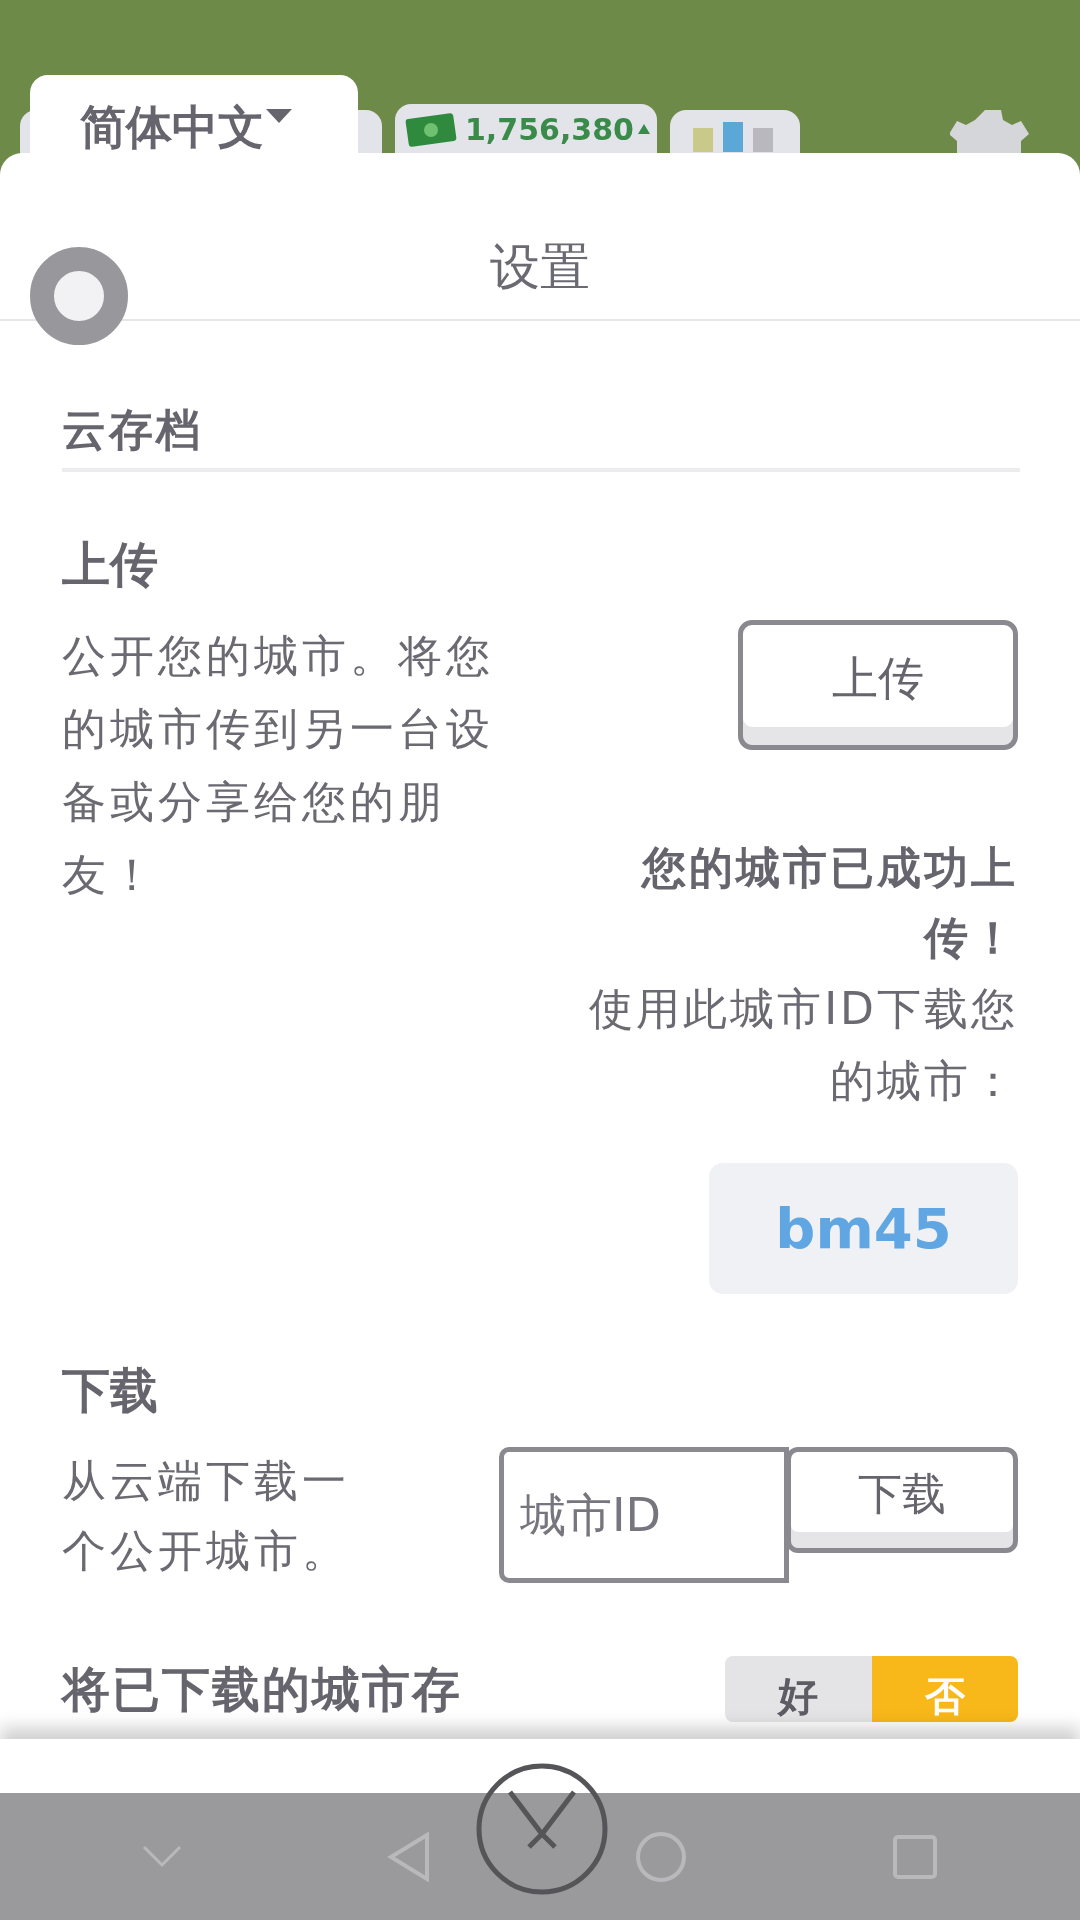 The width and height of the screenshot is (1080, 1920). I want to click on money-pill: 1,756,380, so click(526, 128).